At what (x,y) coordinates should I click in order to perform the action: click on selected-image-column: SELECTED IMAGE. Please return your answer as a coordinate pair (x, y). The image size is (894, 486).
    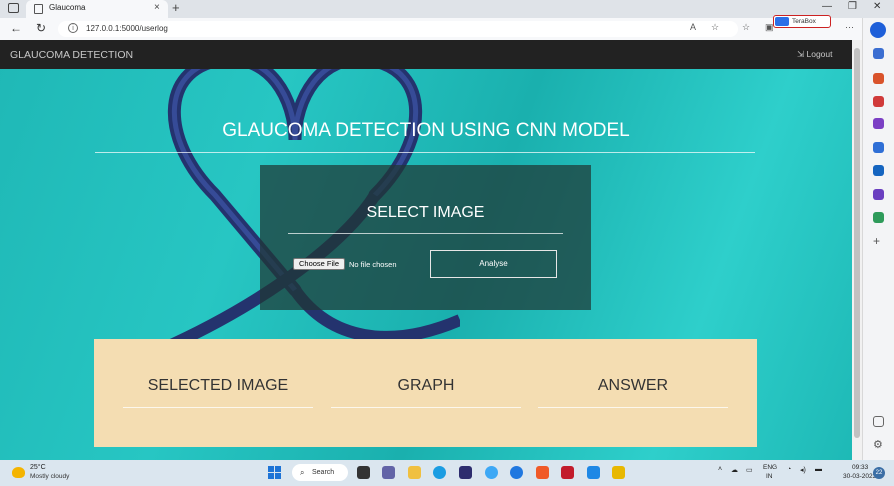
    Looking at the image, I should click on (218, 393).